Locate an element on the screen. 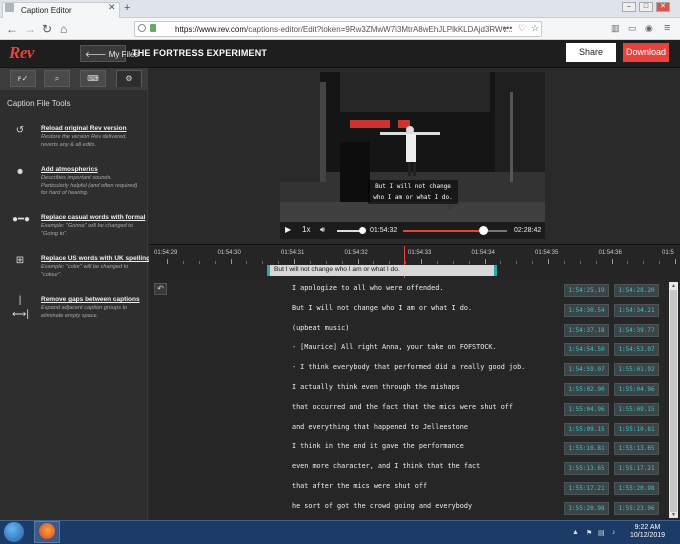 The image size is (680, 544). more-icon: ••• is located at coordinates (507, 28).